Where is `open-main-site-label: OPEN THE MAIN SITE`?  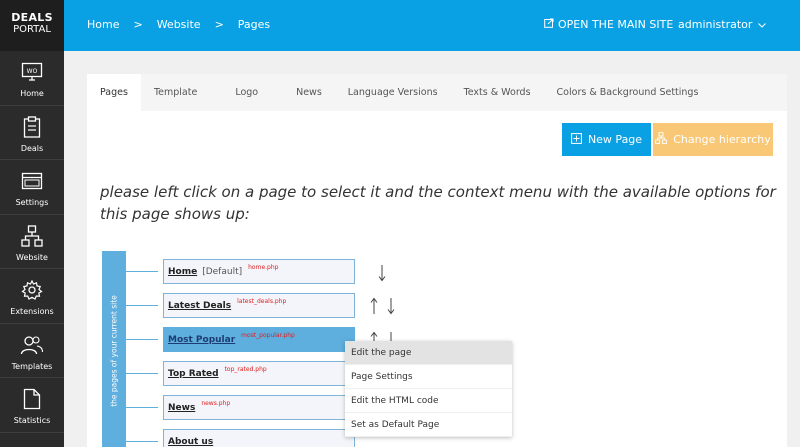 open-main-site-label: OPEN THE MAIN SITE is located at coordinates (616, 24).